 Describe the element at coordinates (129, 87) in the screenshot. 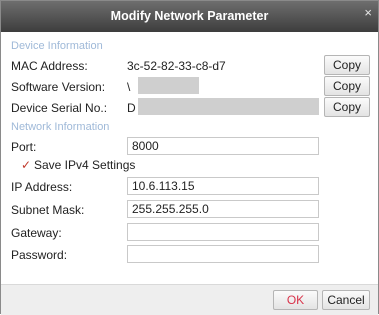

I see `software-version-value: \` at that location.